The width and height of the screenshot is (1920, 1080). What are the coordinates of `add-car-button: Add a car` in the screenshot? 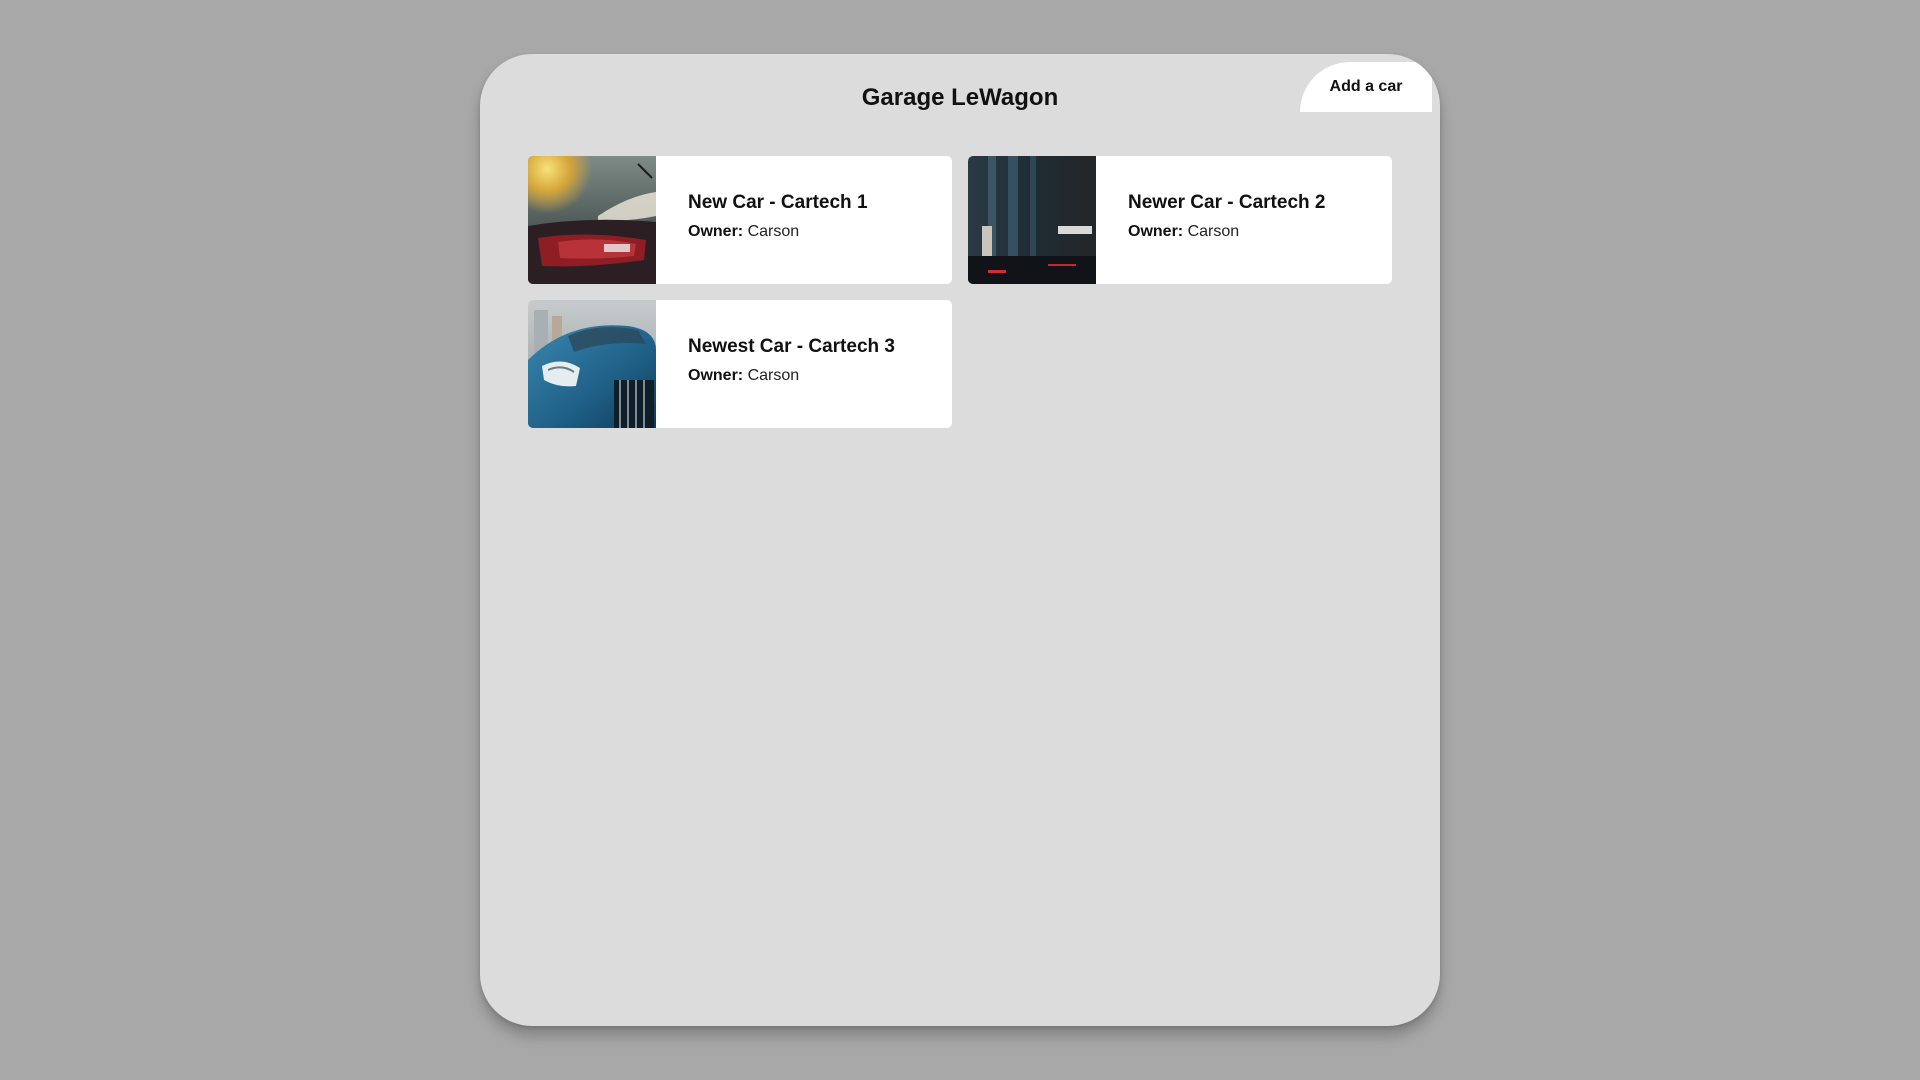 It's located at (1366, 87).